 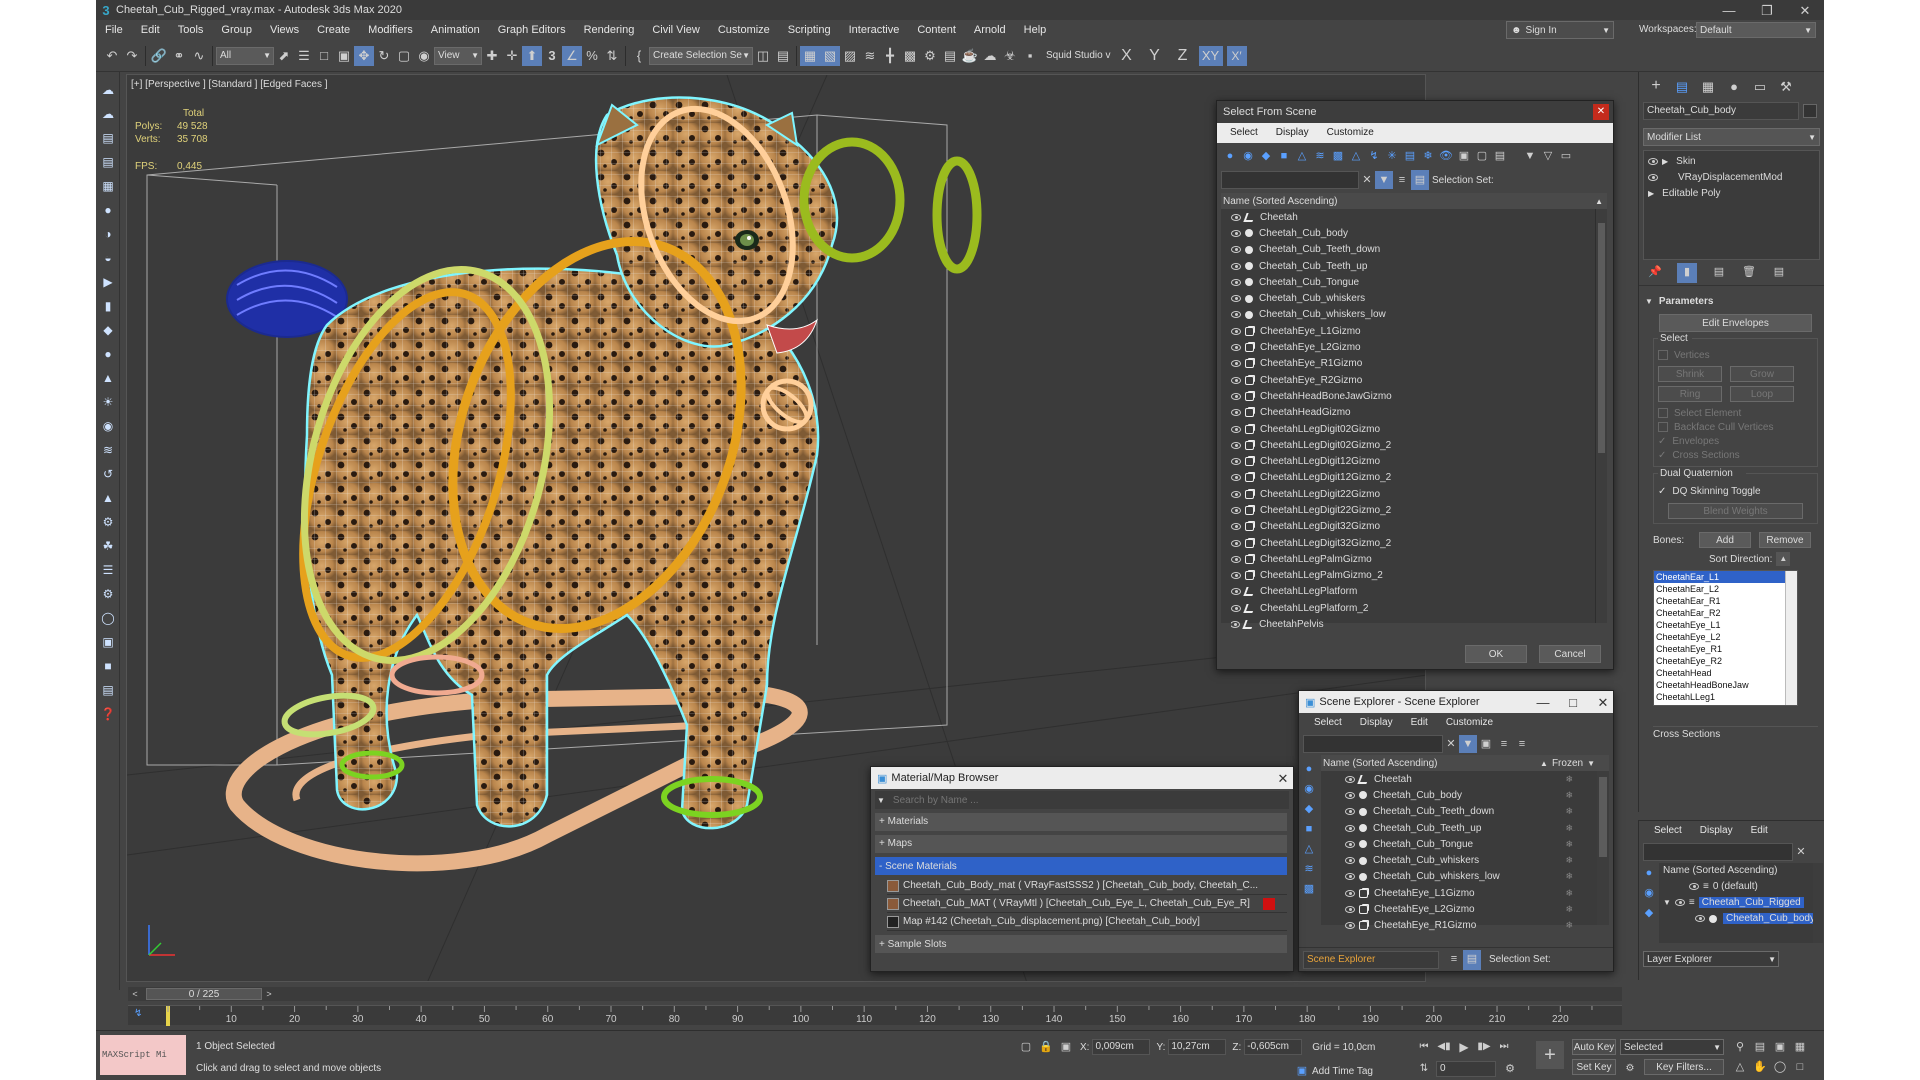 What do you see at coordinates (236, 30) in the screenshot?
I see `menu-group: Group` at bounding box center [236, 30].